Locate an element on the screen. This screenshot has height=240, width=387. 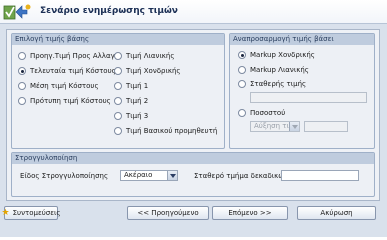
radio-price-2: Τιμή 2 is located at coordinates (131, 101).